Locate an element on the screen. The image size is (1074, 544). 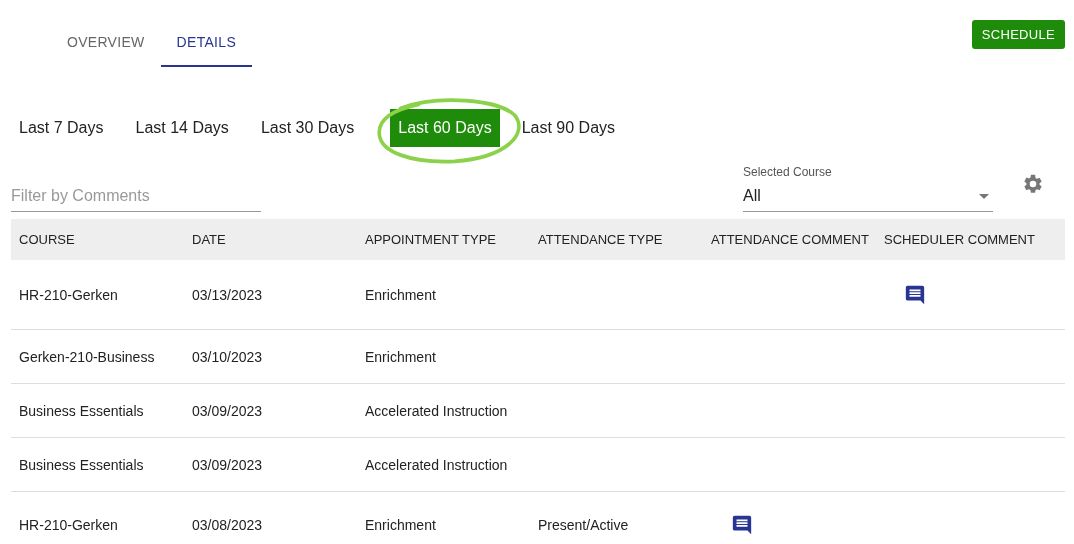
table-cell-text: 03/10/2023 is located at coordinates (228, 356).